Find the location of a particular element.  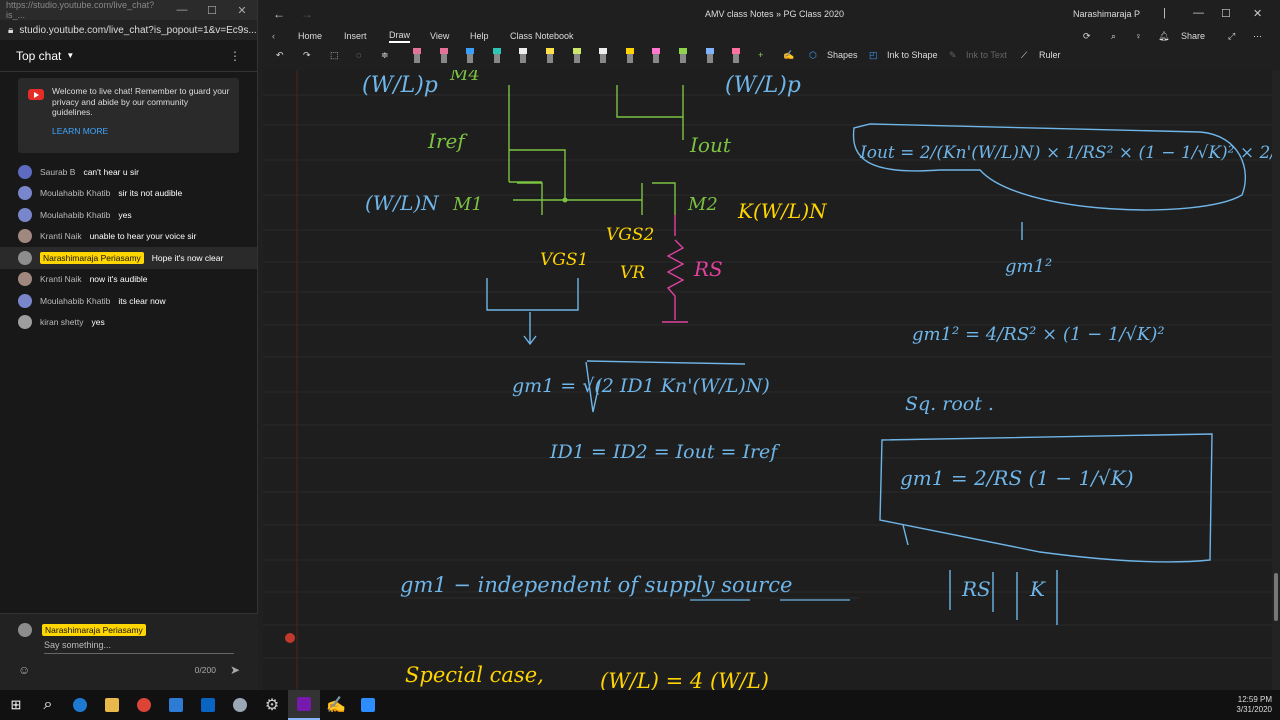

scrollbar-thumb is located at coordinates (1276, 597).